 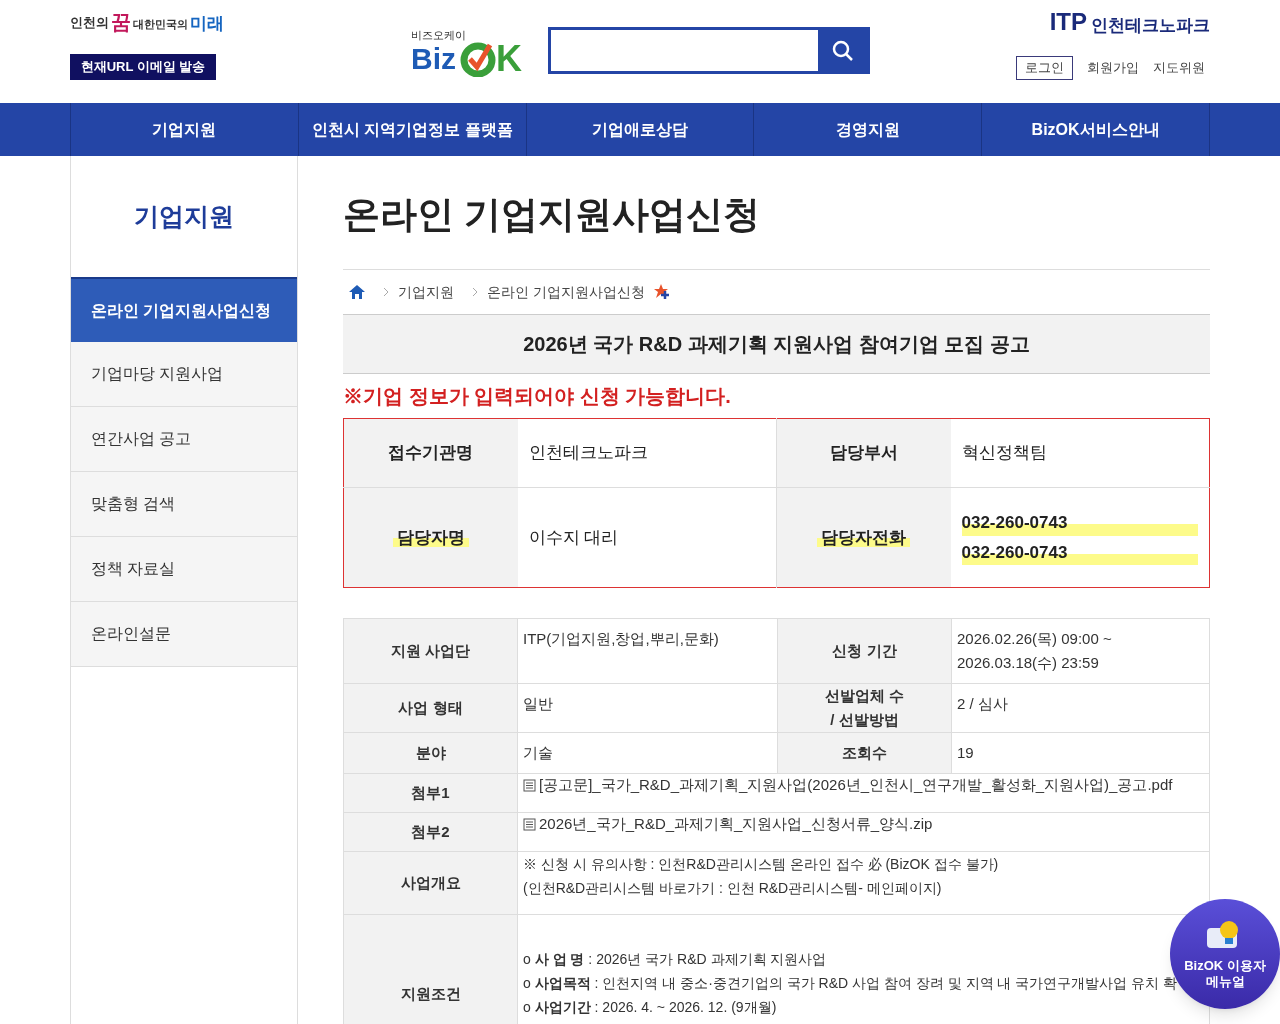 I want to click on search-icon, so click(x=842, y=50).